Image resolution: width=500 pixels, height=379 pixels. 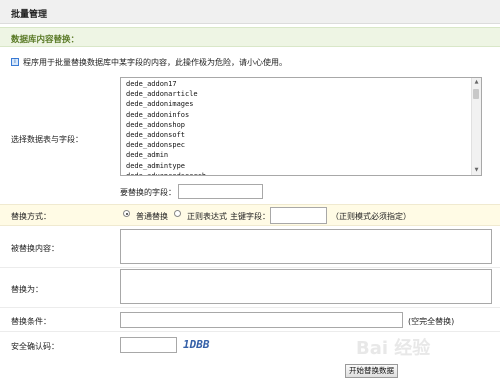 What do you see at coordinates (476, 126) in the screenshot?
I see `listbox-scrollbar: ▲ ▼` at bounding box center [476, 126].